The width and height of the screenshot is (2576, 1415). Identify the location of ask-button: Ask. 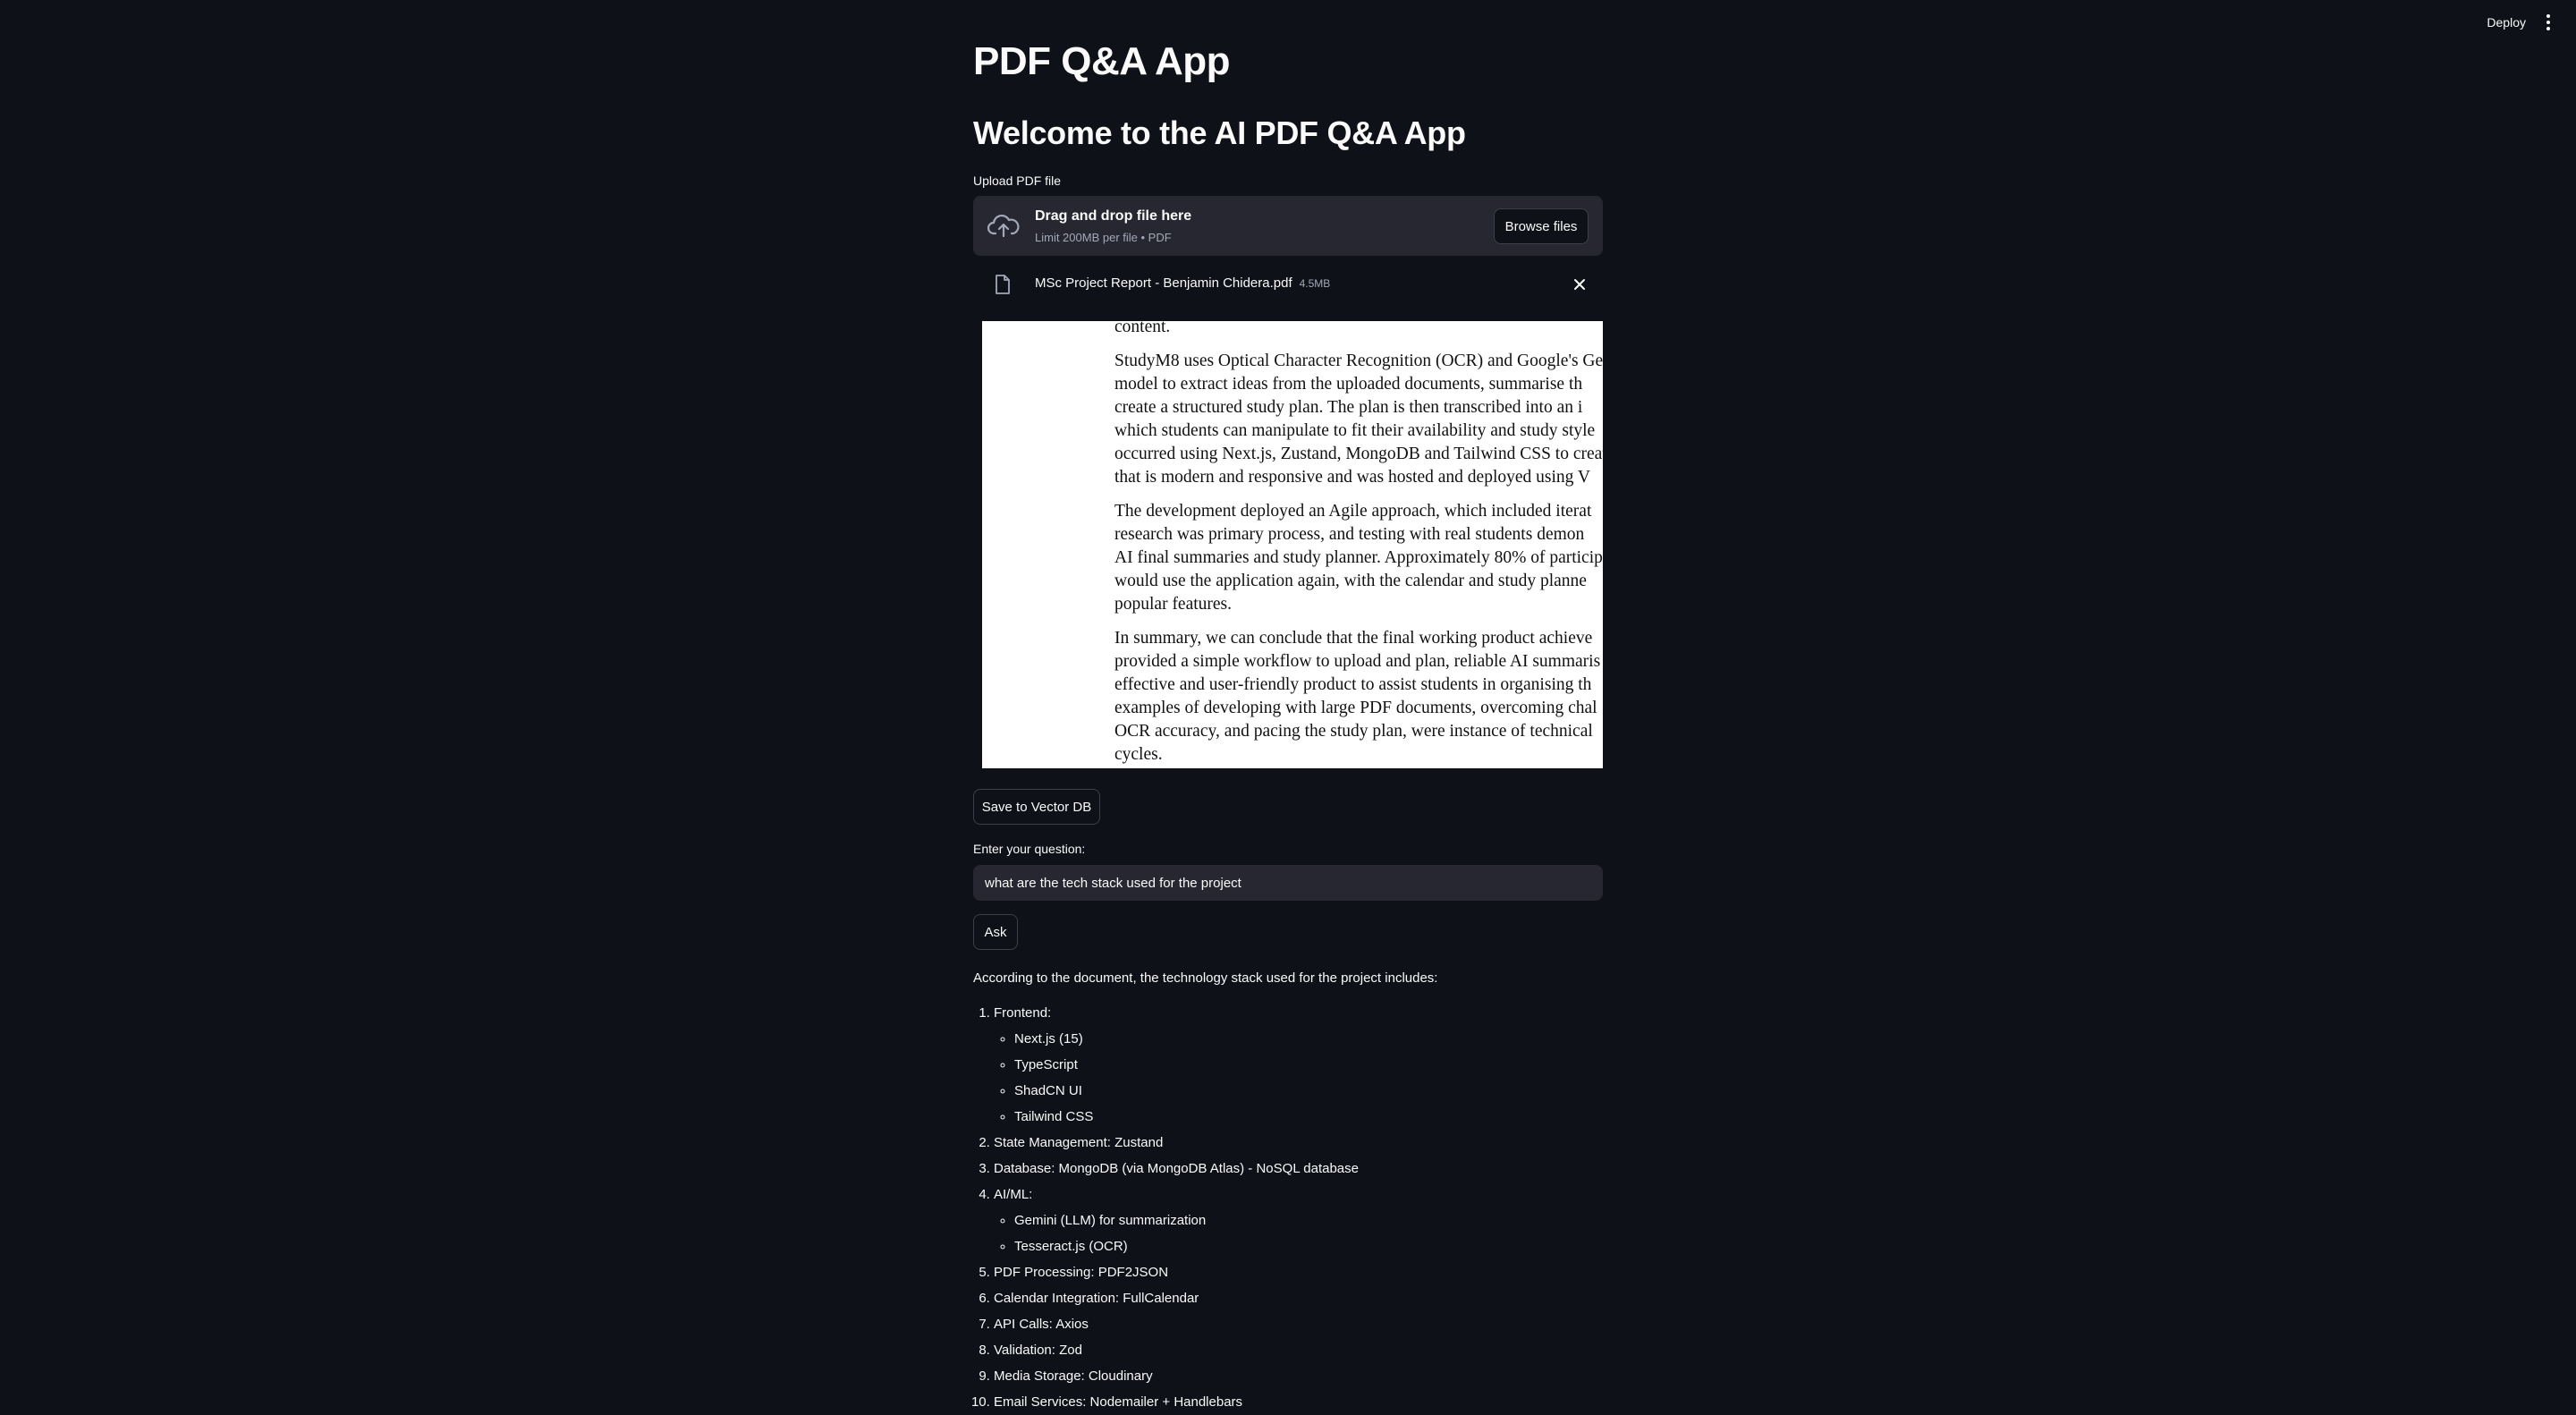
(995, 932).